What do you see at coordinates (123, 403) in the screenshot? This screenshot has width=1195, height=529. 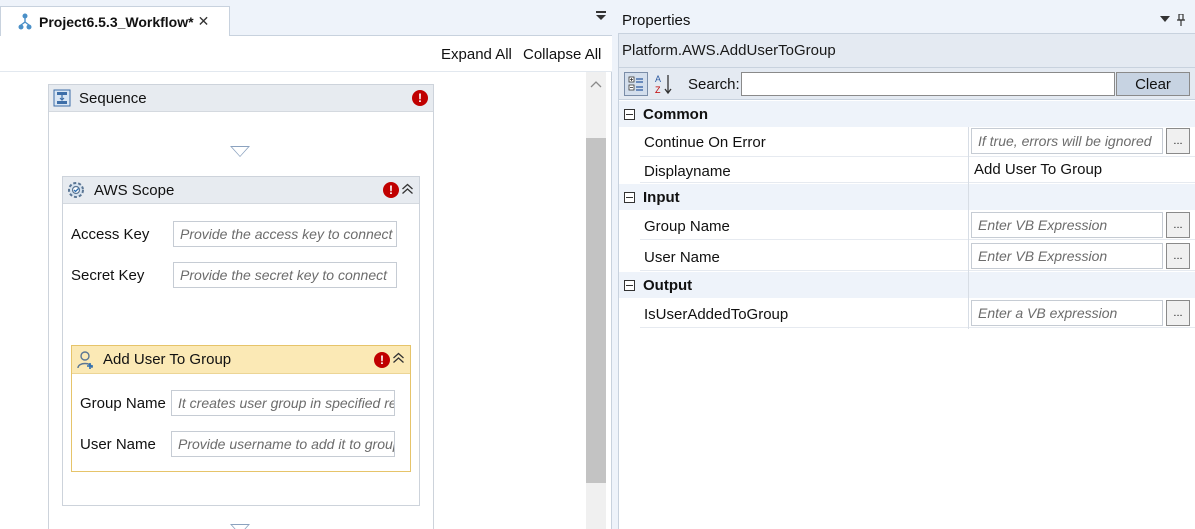 I see `group-name-label: Group Name` at bounding box center [123, 403].